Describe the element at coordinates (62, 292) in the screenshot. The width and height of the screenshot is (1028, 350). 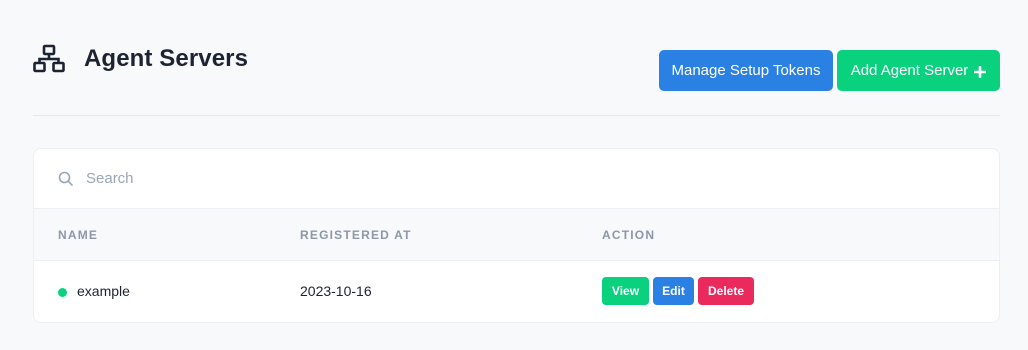
I see `status-online-icon` at that location.